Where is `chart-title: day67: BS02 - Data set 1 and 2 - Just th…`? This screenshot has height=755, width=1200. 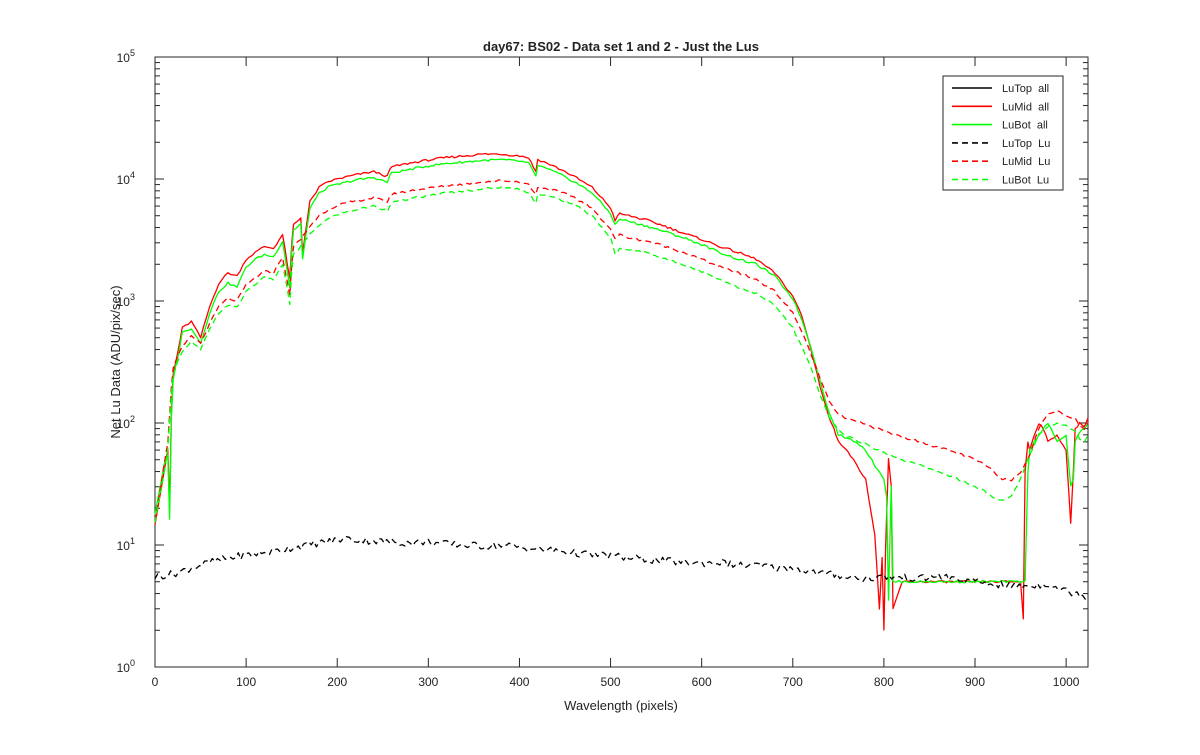
chart-title: day67: BS02 - Data set 1 and 2 - Just th… is located at coordinates (621, 46).